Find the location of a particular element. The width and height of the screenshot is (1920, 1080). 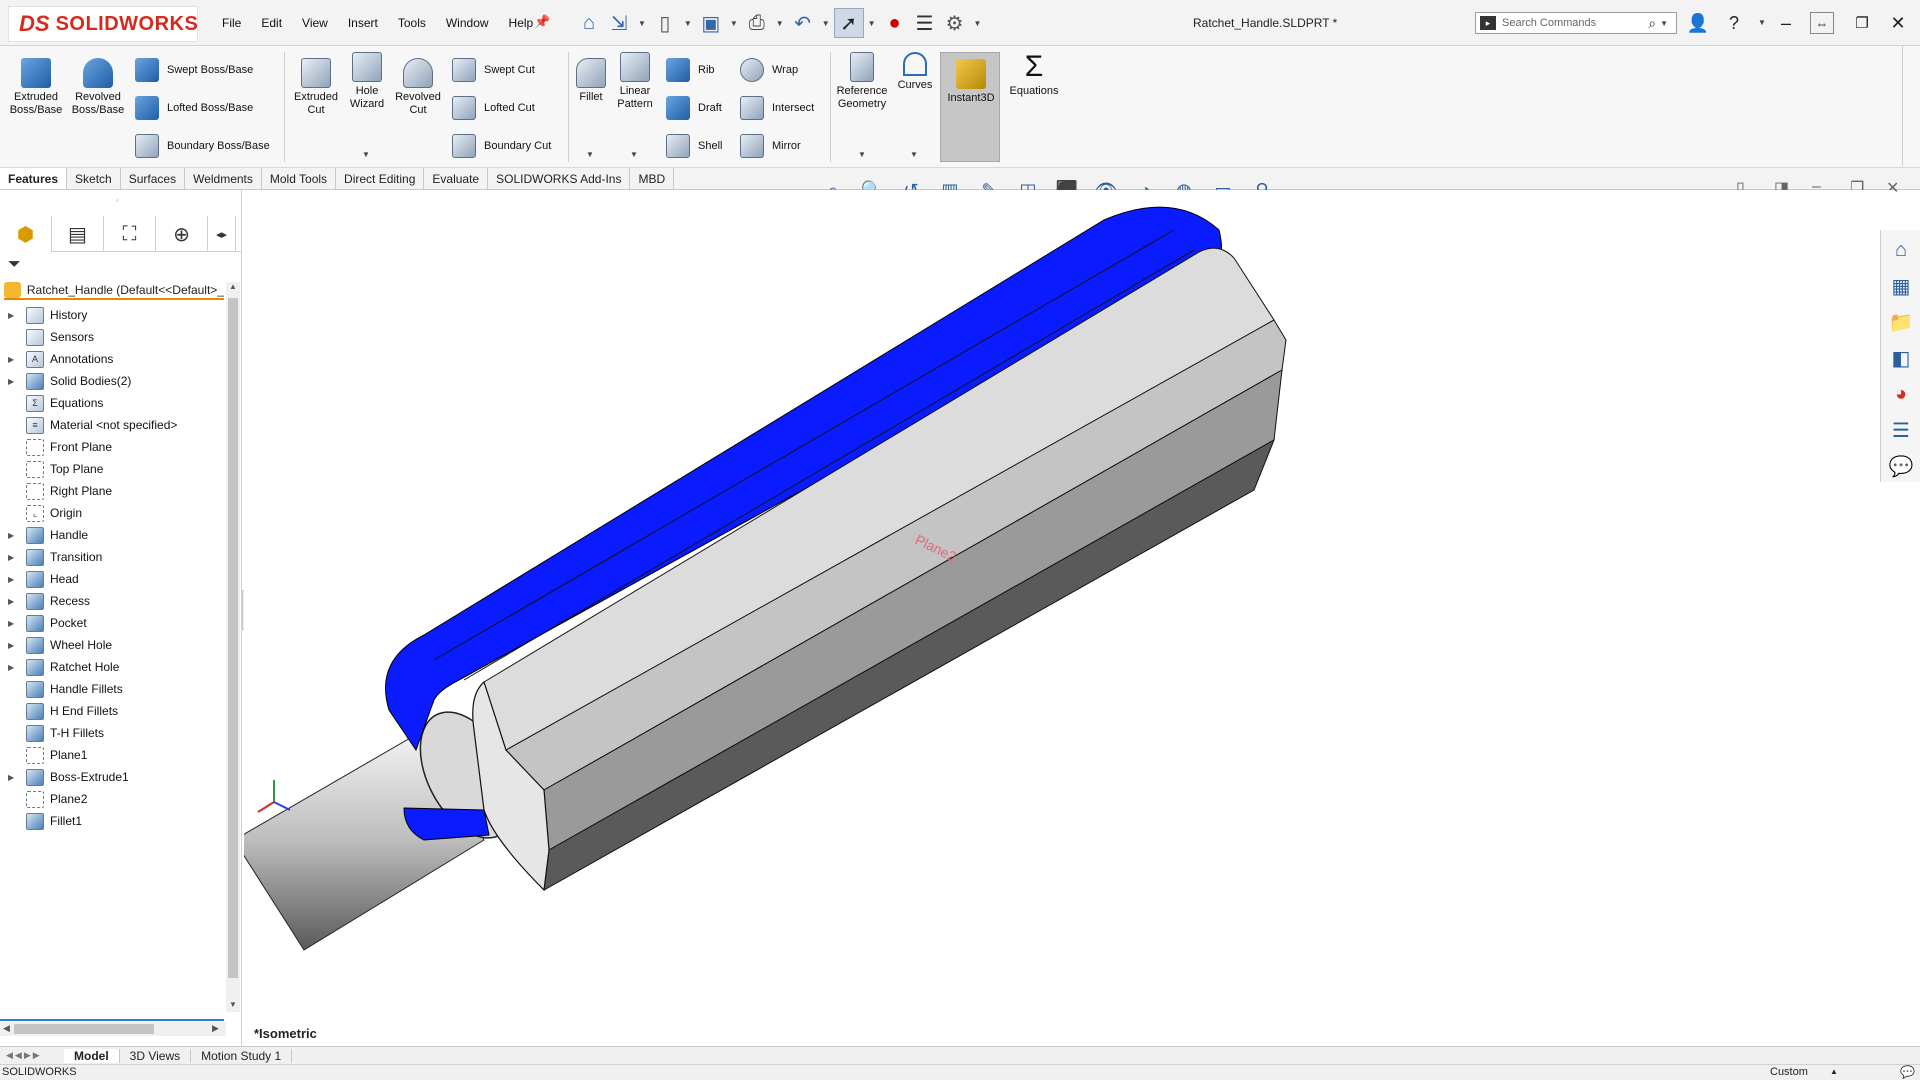

feedback-icon: 💬 is located at coordinates (1907, 1072).